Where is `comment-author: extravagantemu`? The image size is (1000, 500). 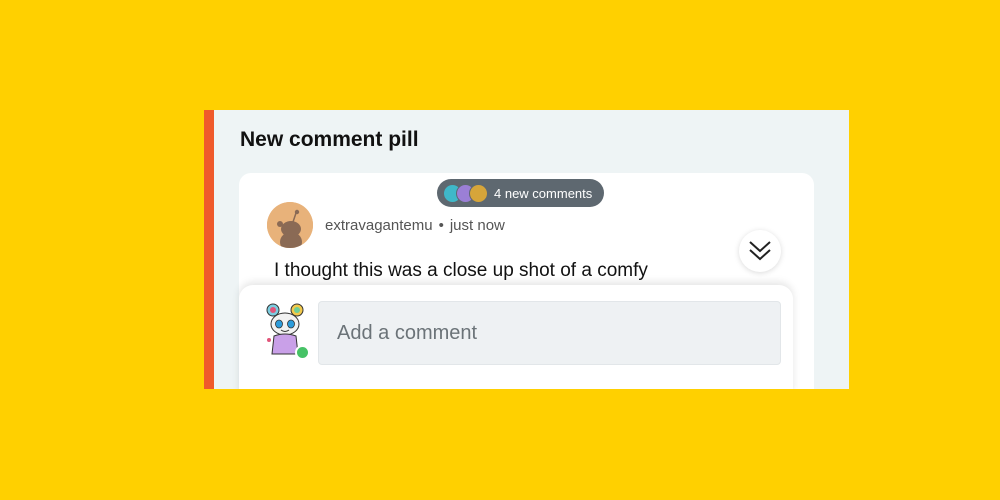
comment-author: extravagantemu is located at coordinates (379, 225).